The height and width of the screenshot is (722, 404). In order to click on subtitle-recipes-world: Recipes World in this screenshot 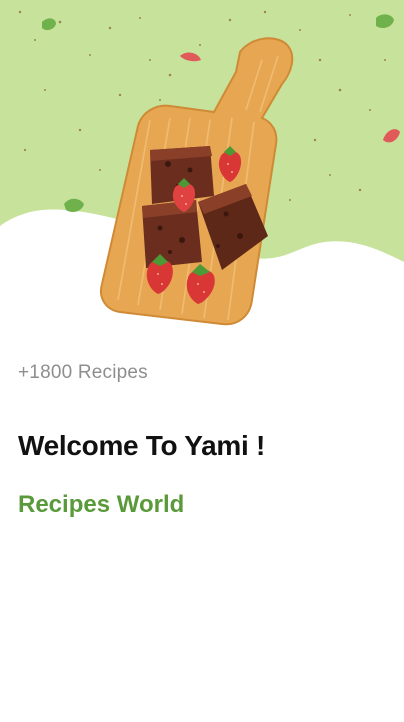, I will do `click(101, 504)`.